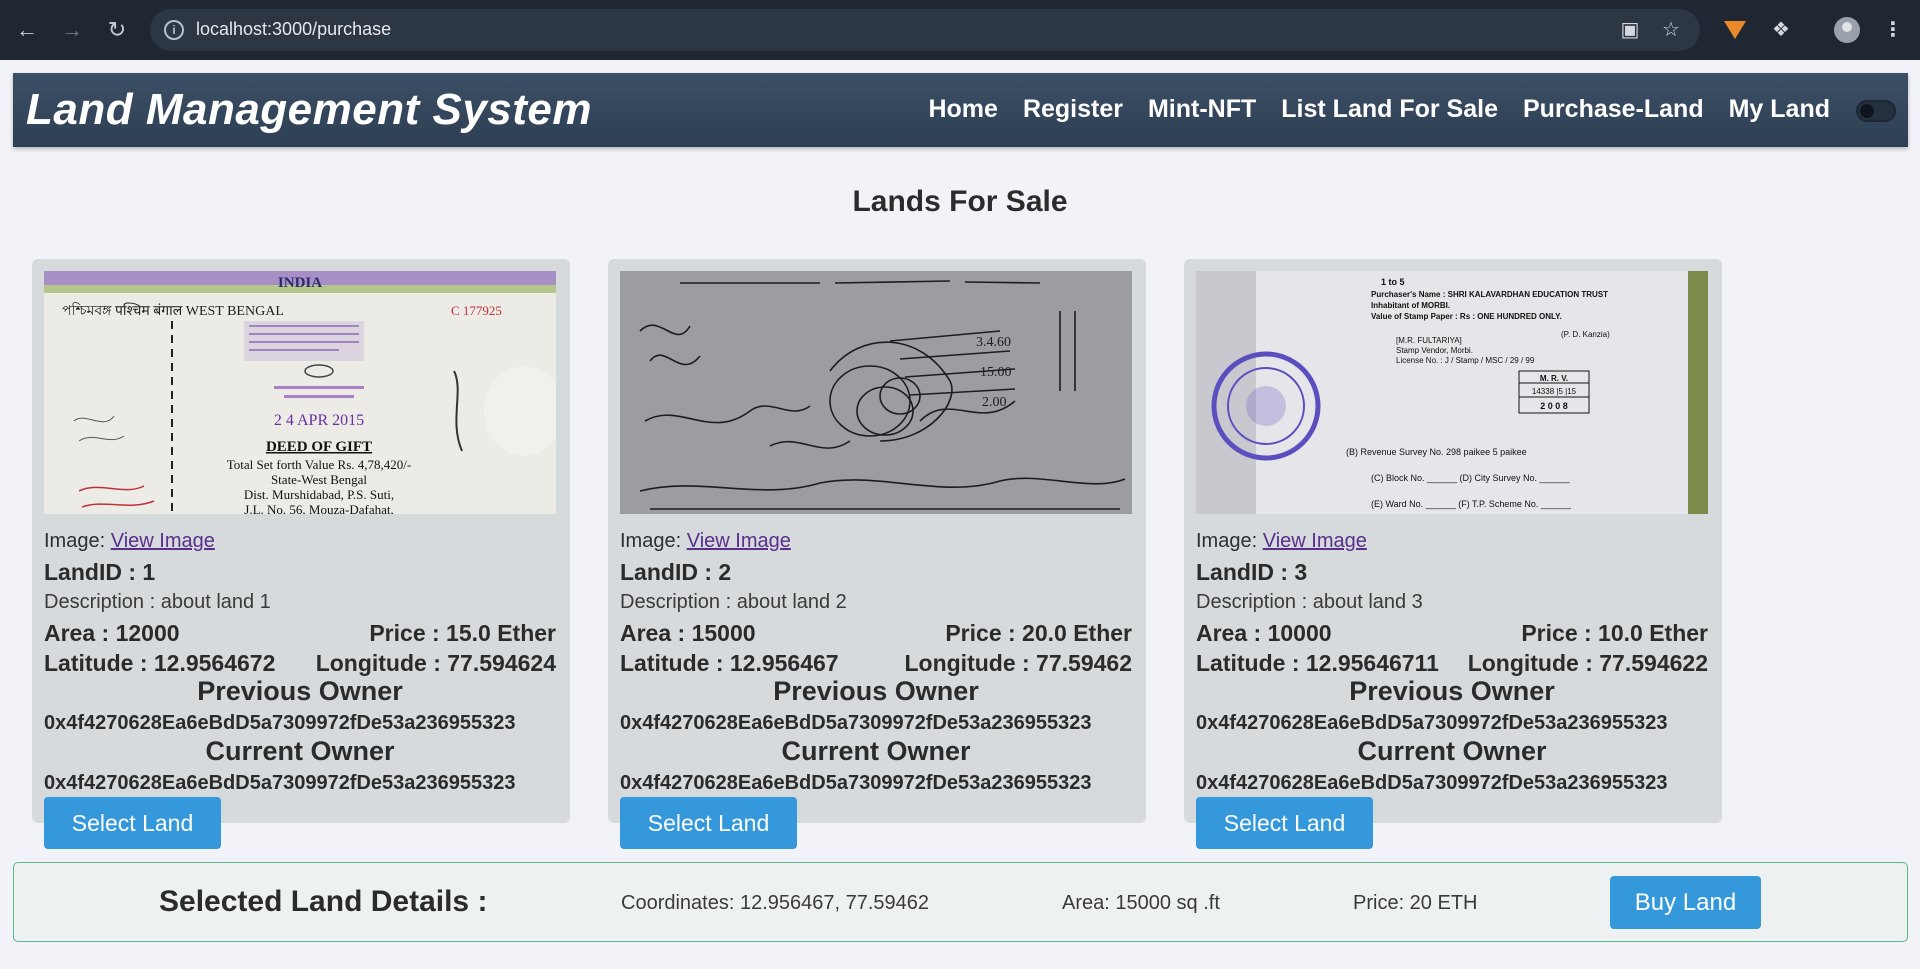 The height and width of the screenshot is (969, 1920). I want to click on nav-my-land: My Land, so click(1779, 109).